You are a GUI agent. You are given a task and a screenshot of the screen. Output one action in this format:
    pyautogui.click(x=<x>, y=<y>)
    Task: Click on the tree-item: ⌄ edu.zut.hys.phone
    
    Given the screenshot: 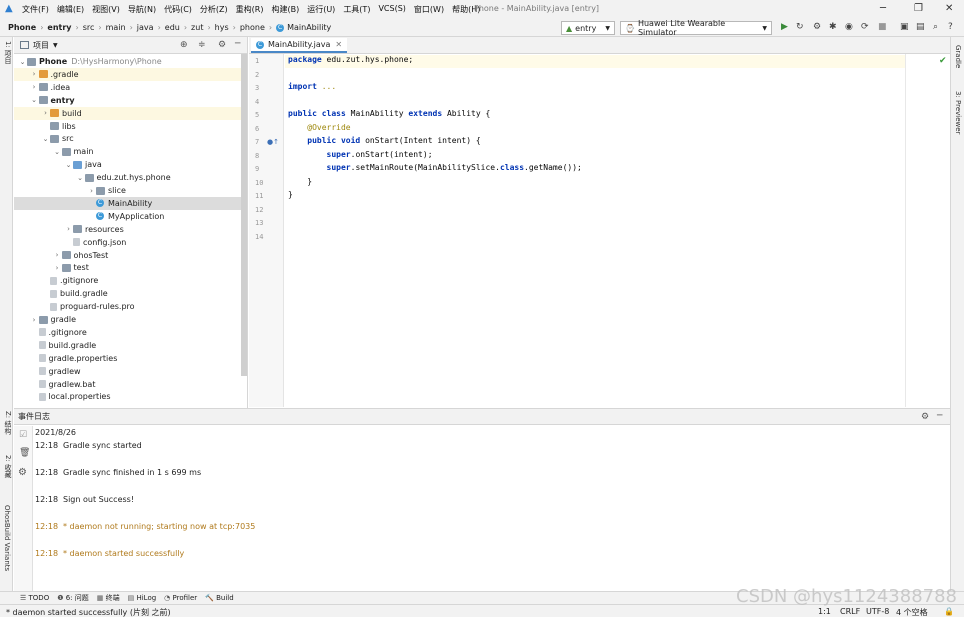 What is the action you would take?
    pyautogui.click(x=130, y=177)
    